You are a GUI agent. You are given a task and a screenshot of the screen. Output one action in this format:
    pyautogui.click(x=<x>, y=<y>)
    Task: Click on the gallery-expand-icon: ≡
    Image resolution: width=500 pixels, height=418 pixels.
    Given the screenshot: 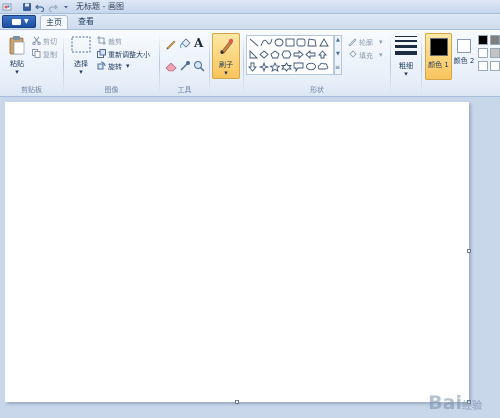 What is the action you would take?
    pyautogui.click(x=337, y=68)
    